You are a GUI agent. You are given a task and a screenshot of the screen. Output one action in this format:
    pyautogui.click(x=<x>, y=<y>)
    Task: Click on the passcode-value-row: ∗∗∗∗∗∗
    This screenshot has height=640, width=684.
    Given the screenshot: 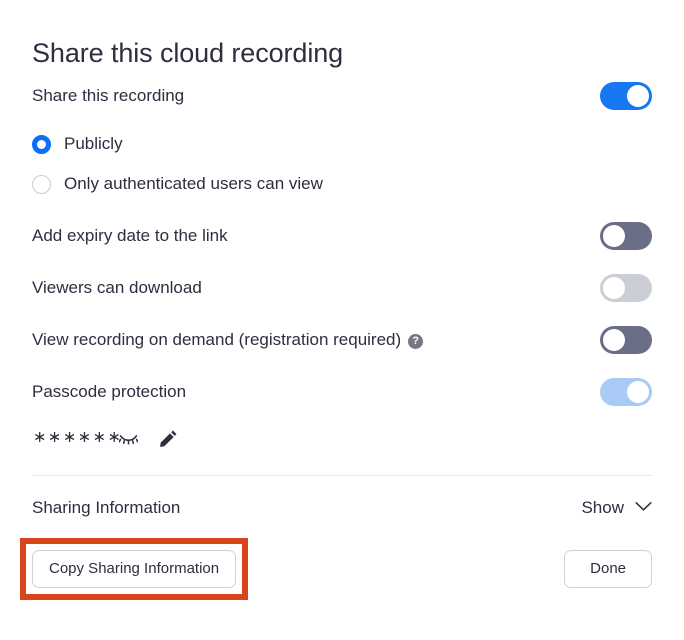 What is the action you would take?
    pyautogui.click(x=342, y=438)
    